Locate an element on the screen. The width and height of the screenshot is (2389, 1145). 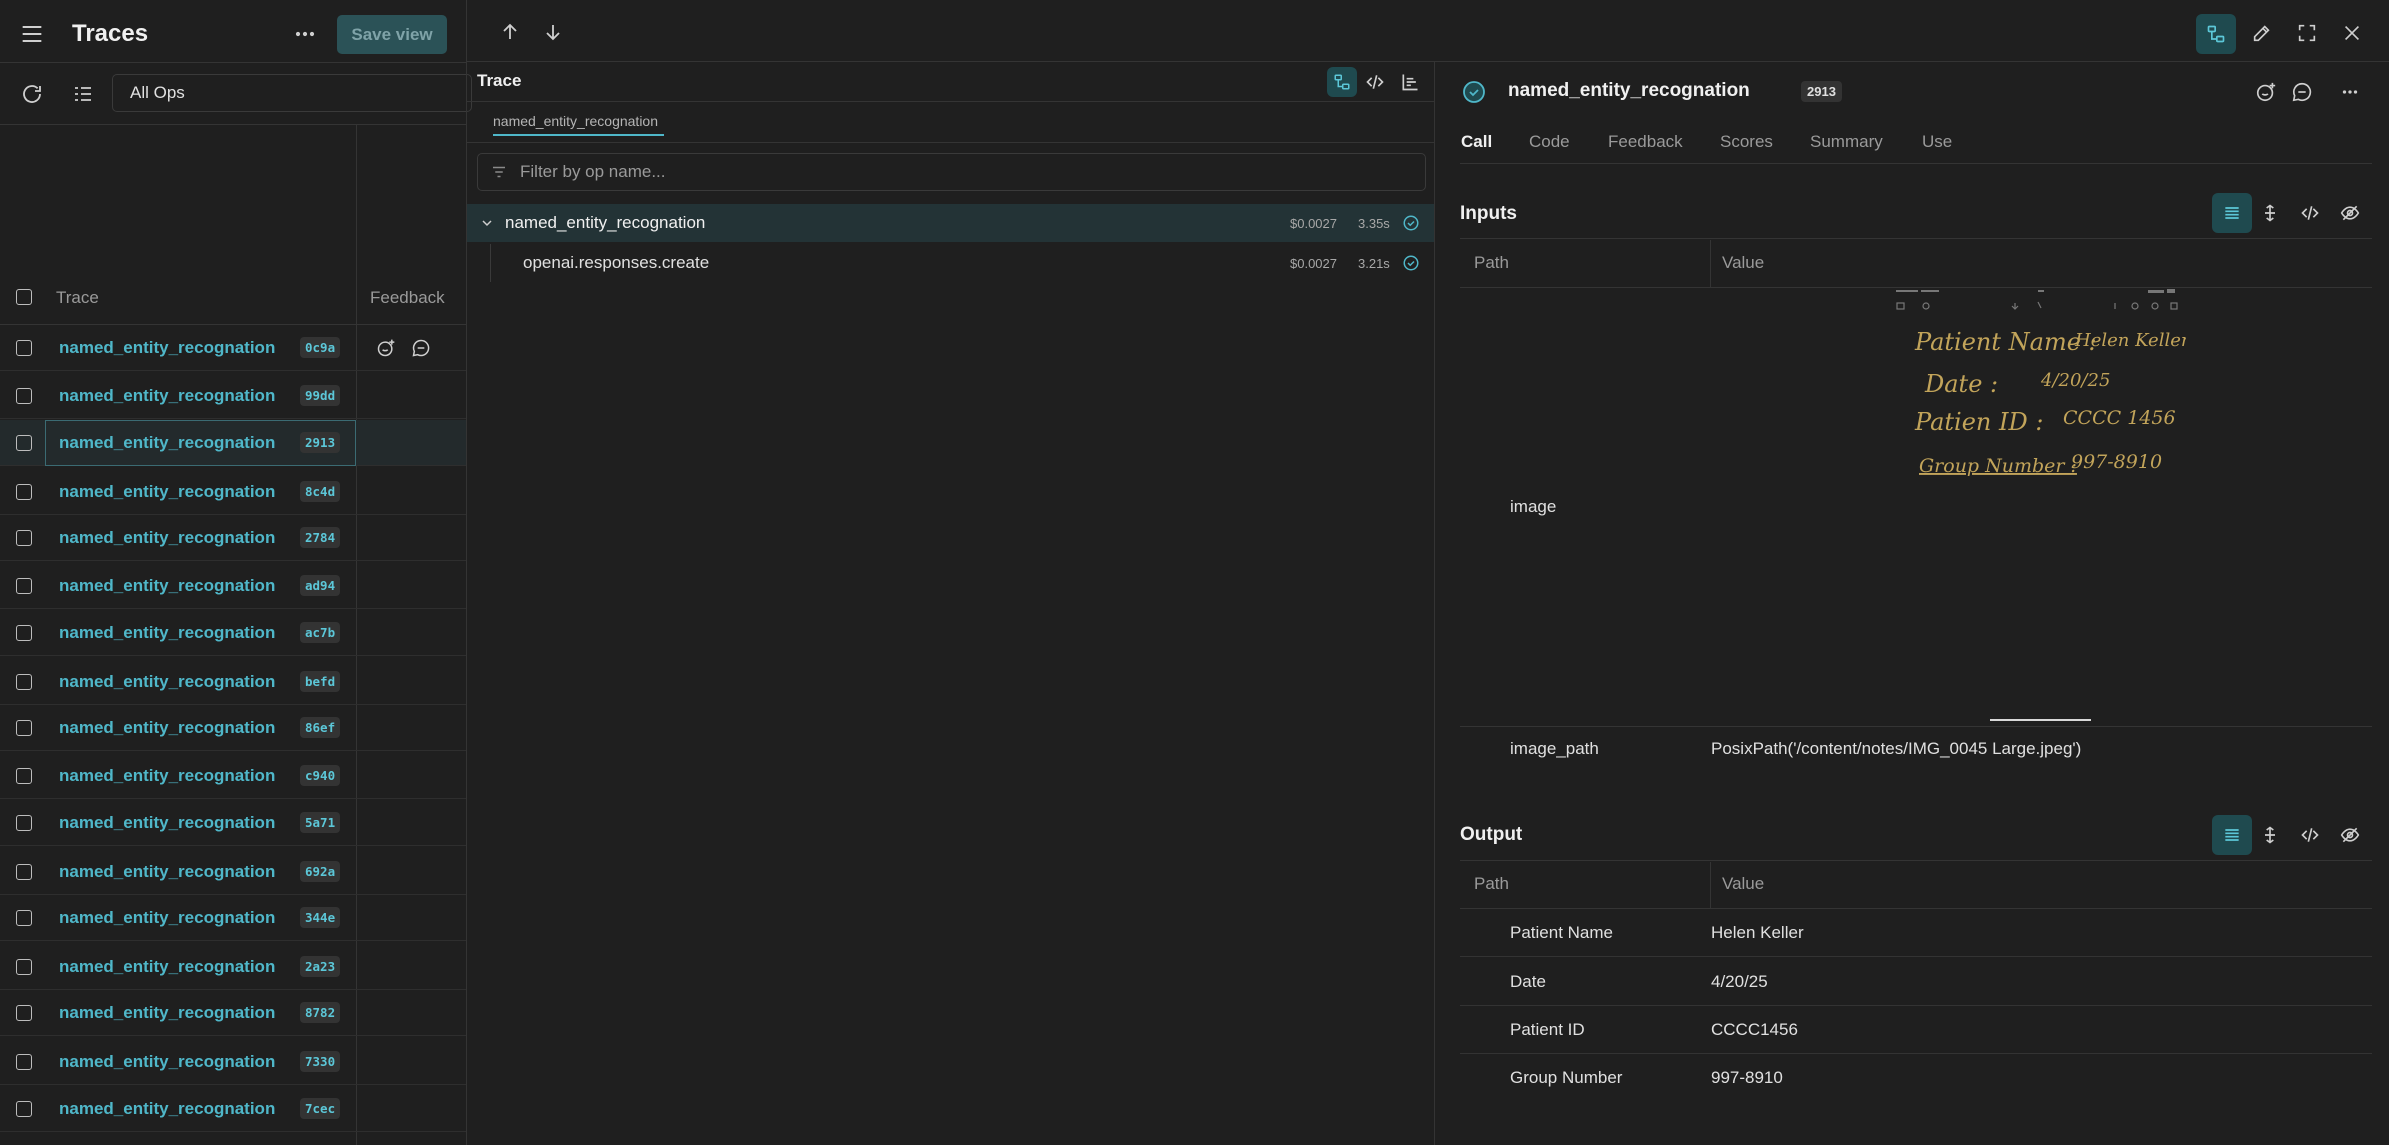
table-row: named_entity_recognation 7330 is located at coordinates (233, 1062).